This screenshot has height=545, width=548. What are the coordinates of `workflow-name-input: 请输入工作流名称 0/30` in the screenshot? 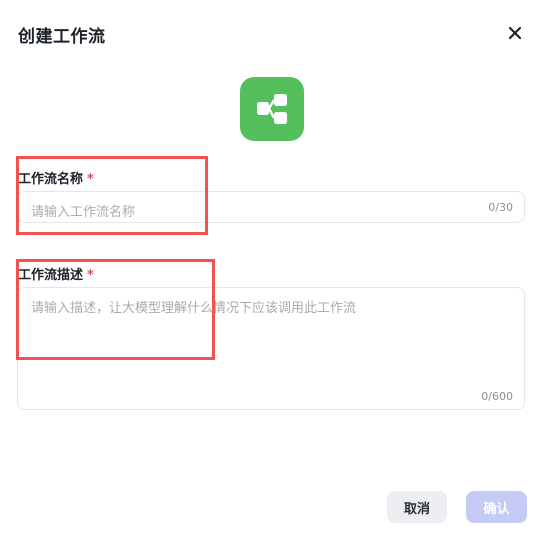 It's located at (271, 207).